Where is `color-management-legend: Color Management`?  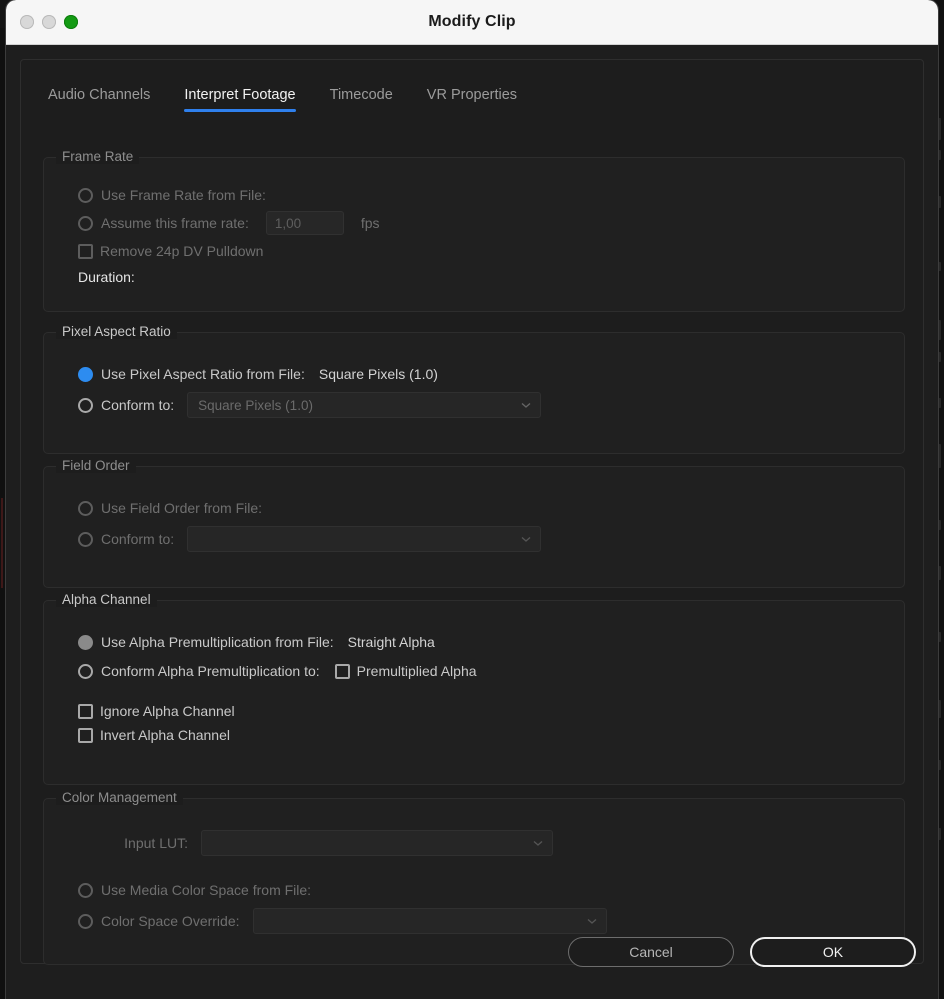
color-management-legend: Color Management is located at coordinates (119, 797).